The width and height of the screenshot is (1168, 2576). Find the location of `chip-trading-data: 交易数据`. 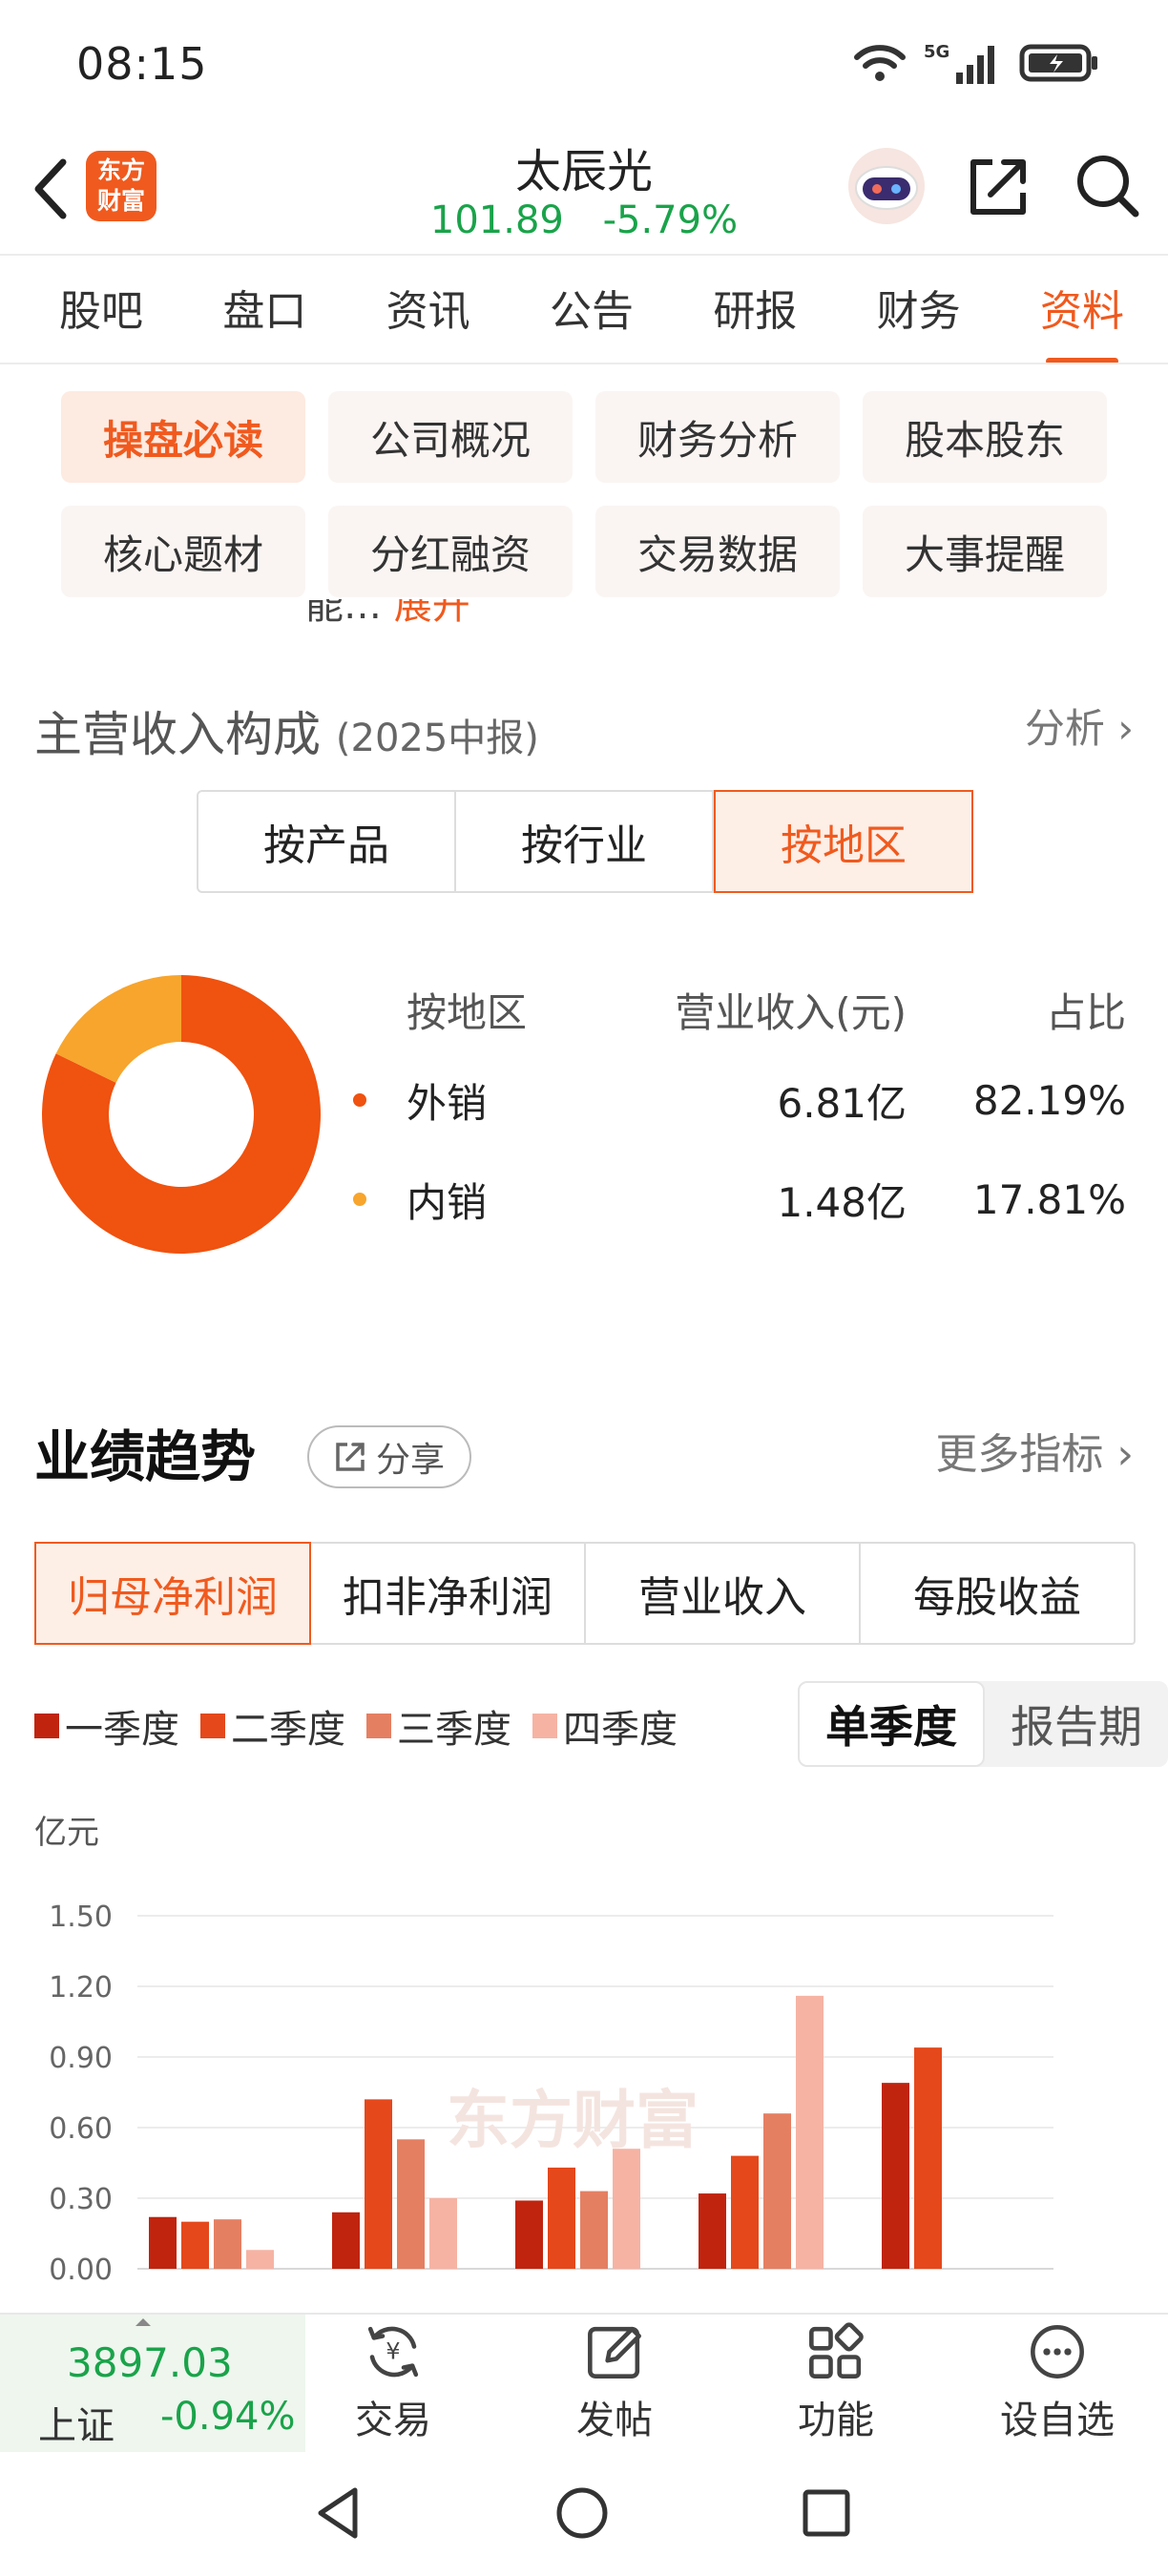

chip-trading-data: 交易数据 is located at coordinates (717, 551).